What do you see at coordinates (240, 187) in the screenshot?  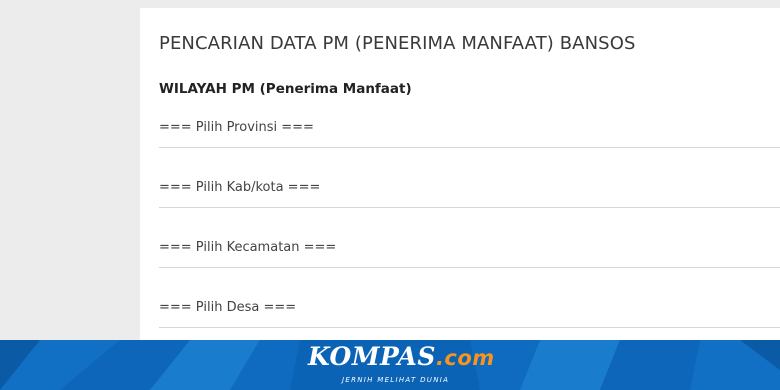 I see `regency-city-select-value: === Pilih Kab/kota ===` at bounding box center [240, 187].